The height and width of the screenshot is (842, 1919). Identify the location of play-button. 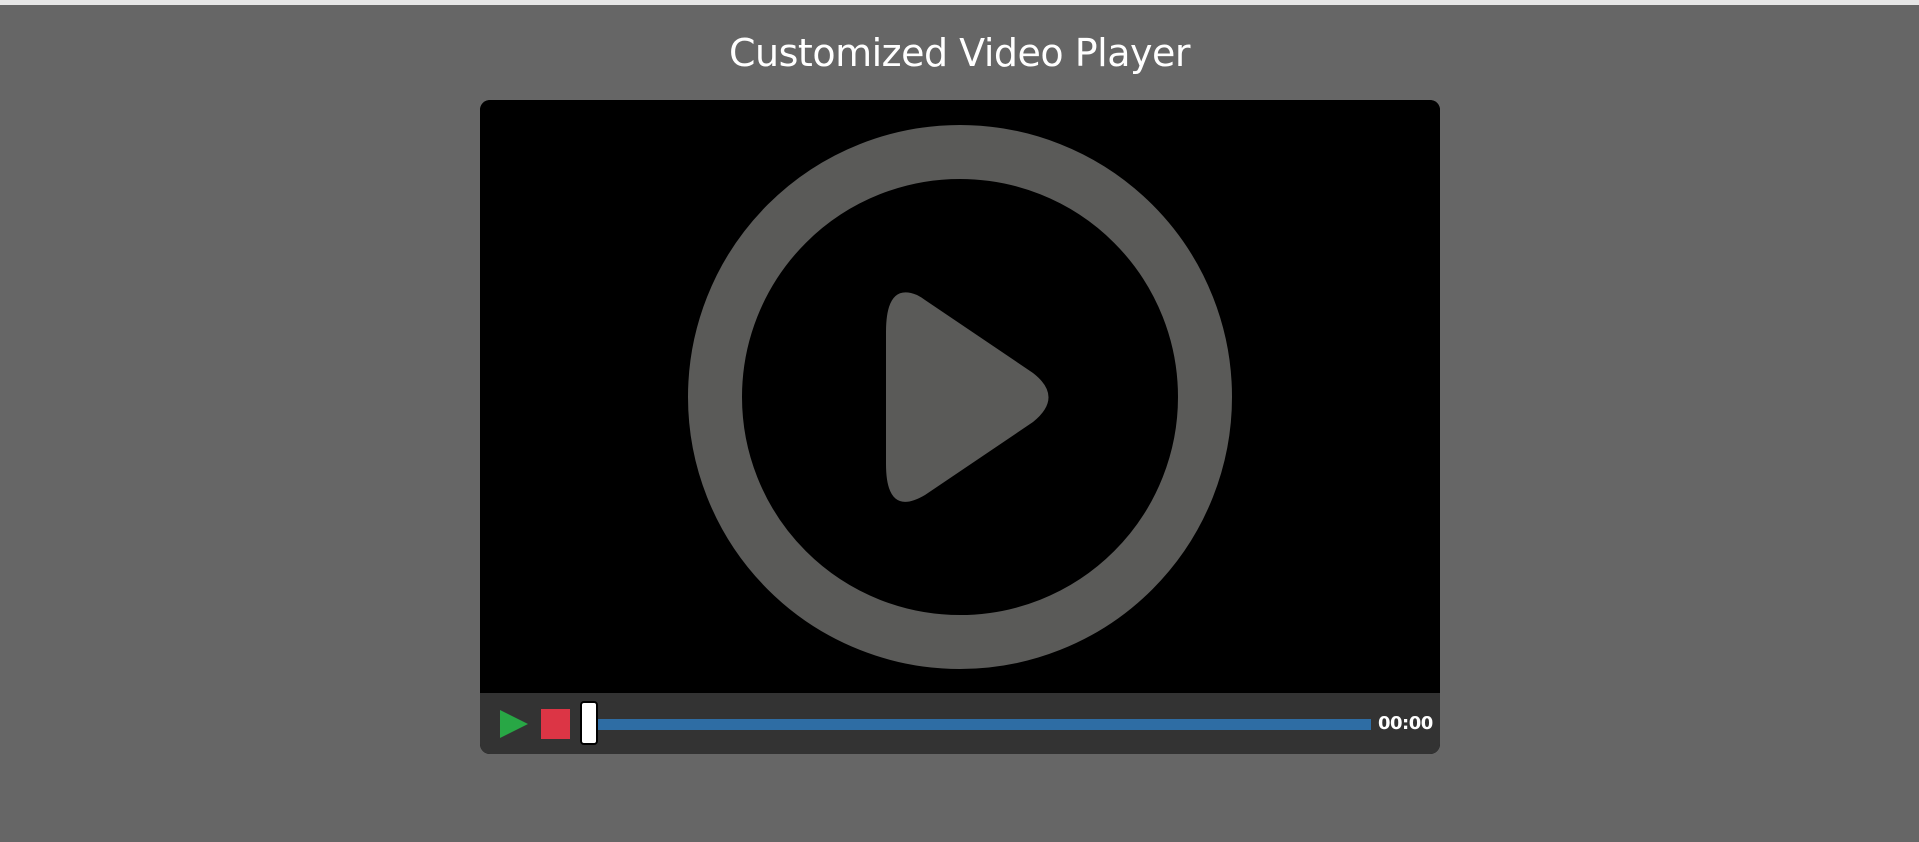
(514, 724).